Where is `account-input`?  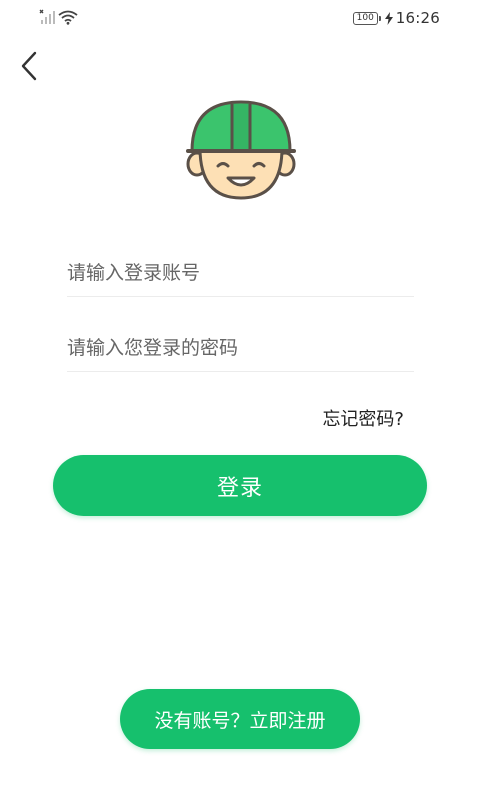
account-input is located at coordinates (240, 273).